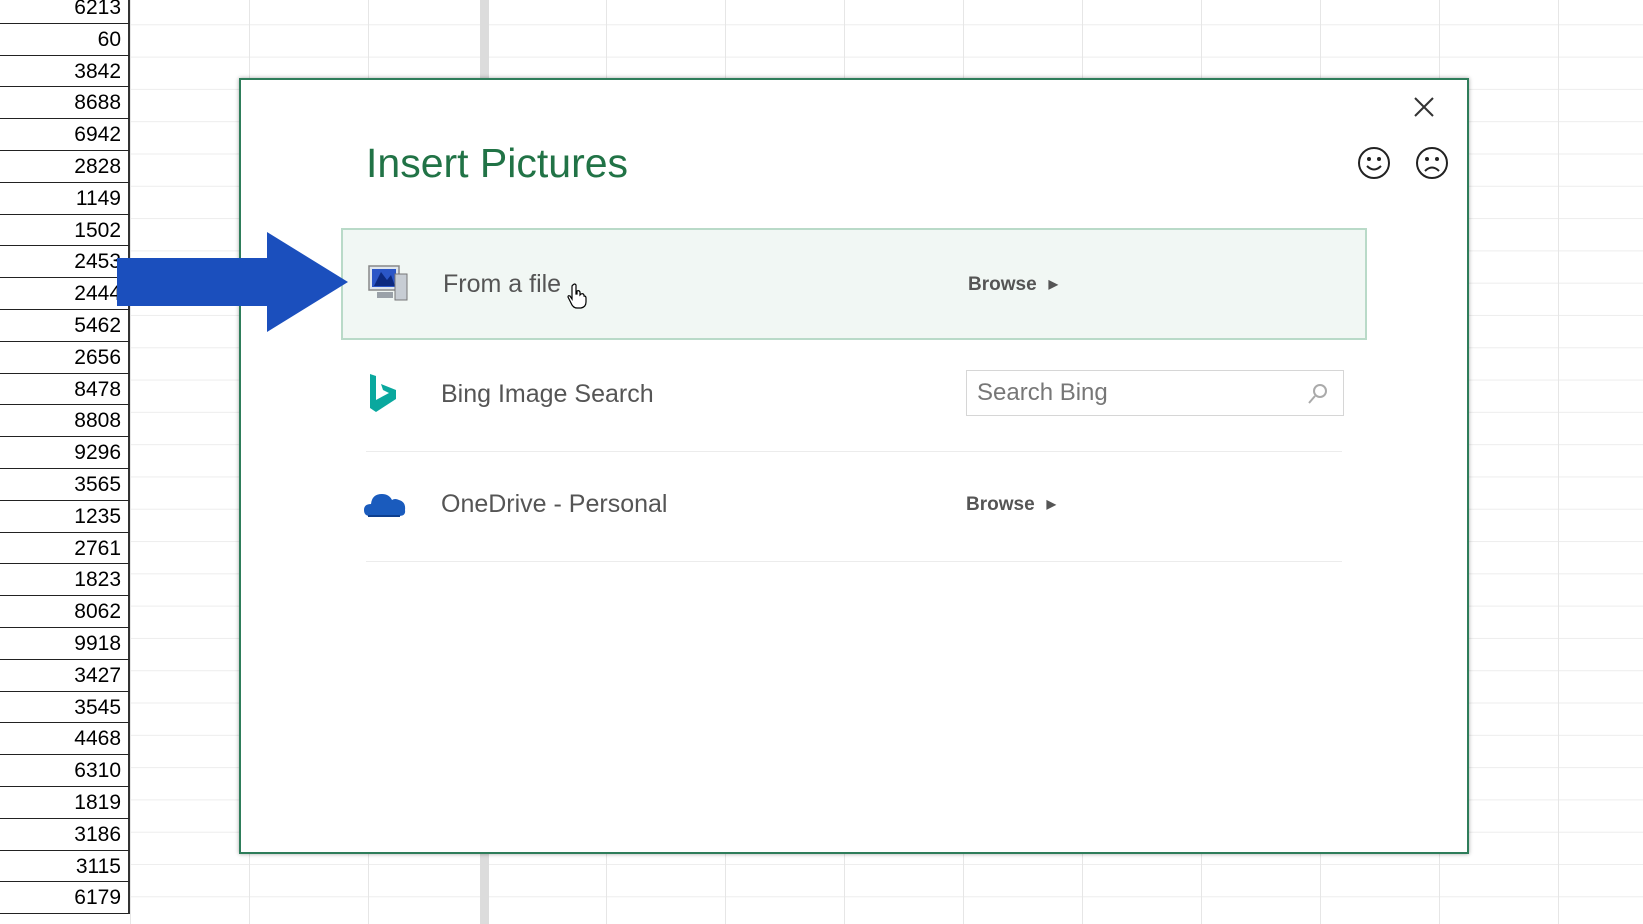 The width and height of the screenshot is (1643, 924). I want to click on table-cell: 3565, so click(65, 484).